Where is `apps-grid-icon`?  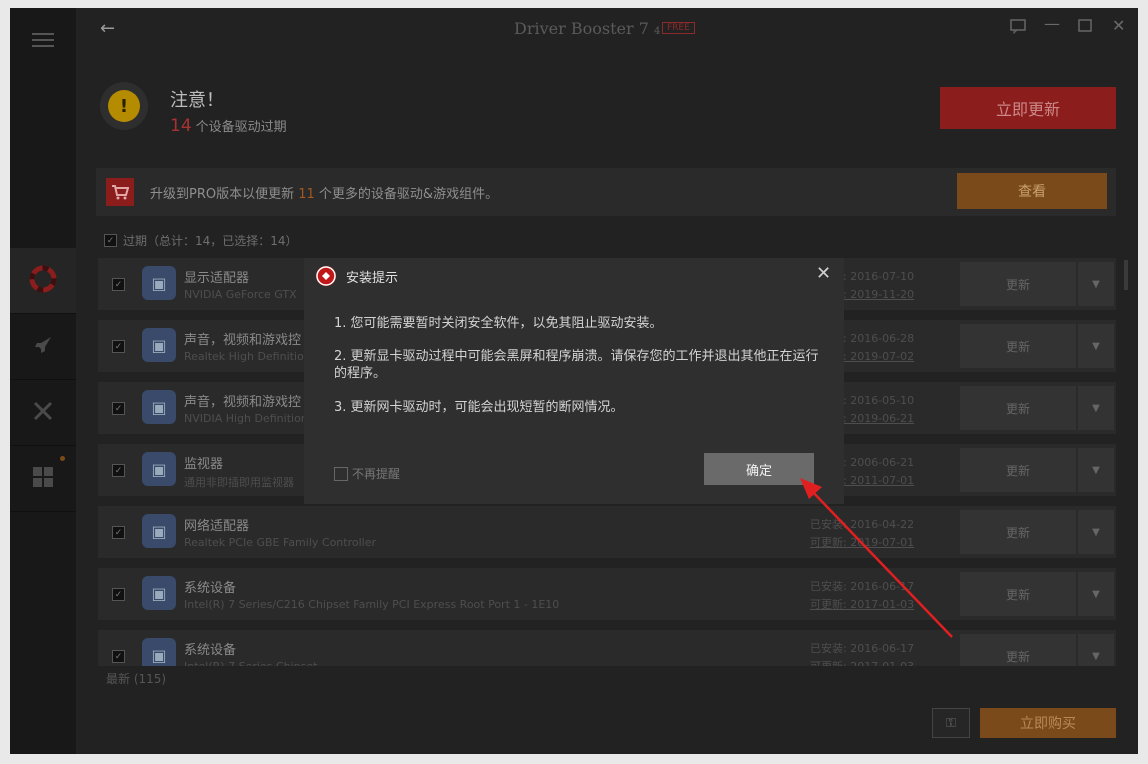
apps-grid-icon is located at coordinates (43, 479).